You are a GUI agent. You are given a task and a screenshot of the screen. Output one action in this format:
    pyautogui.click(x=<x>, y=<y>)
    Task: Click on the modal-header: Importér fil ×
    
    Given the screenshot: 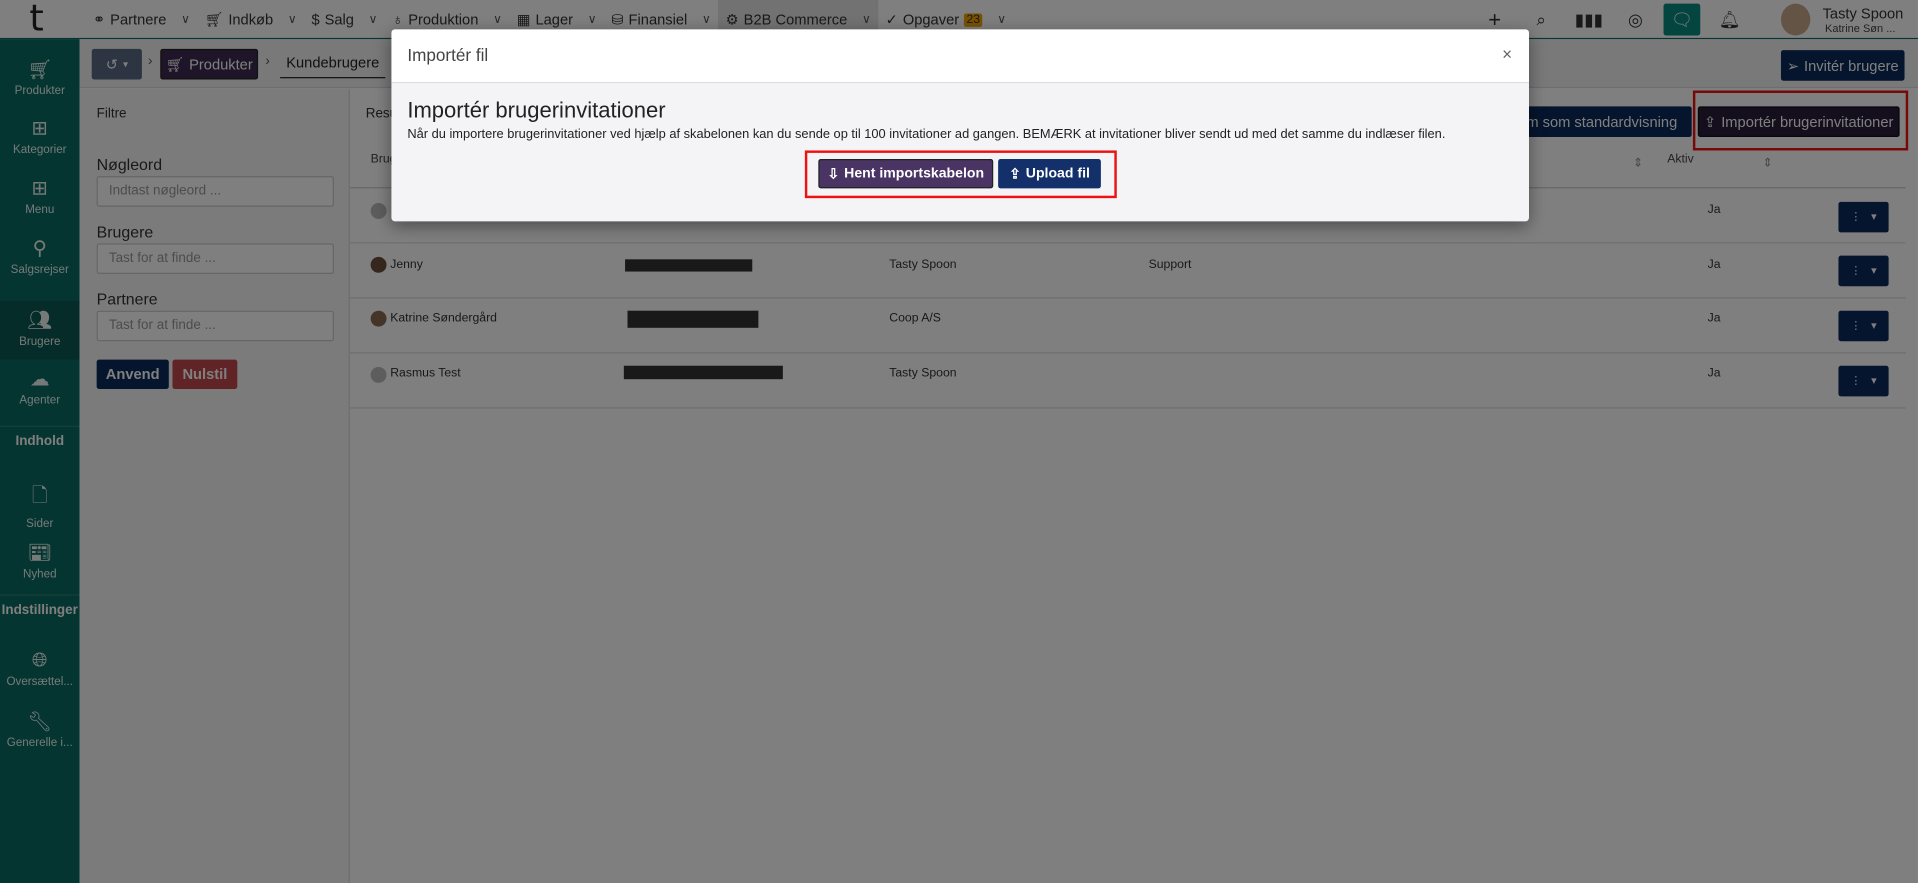 What is the action you would take?
    pyautogui.click(x=960, y=56)
    